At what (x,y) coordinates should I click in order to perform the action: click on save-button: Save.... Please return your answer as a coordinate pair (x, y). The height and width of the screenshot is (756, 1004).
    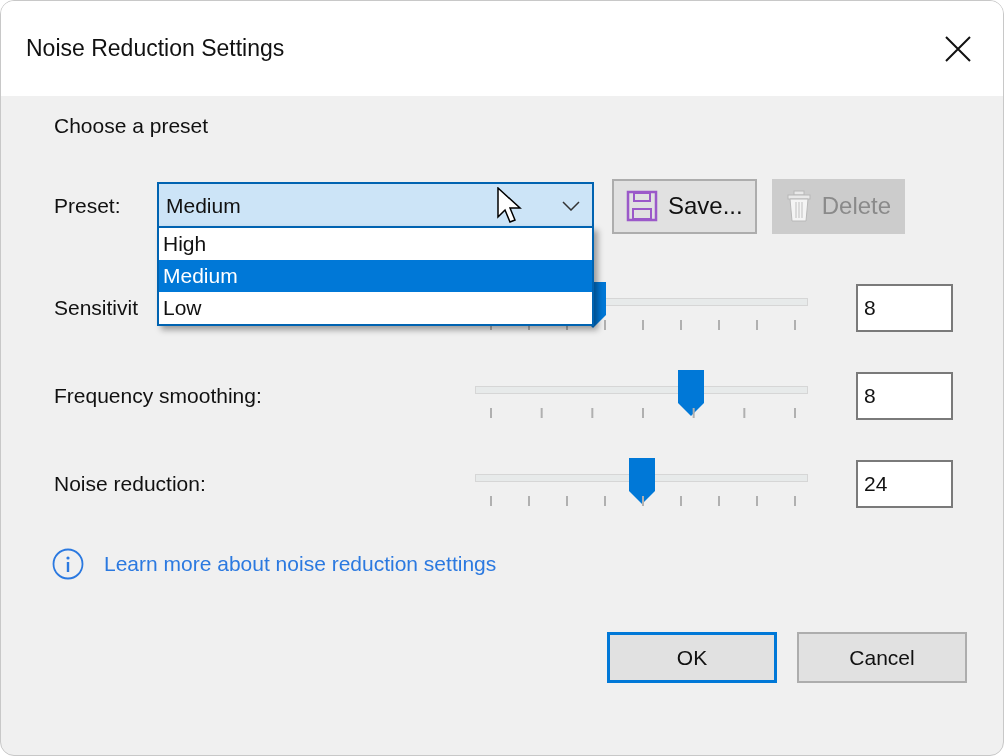
    Looking at the image, I should click on (684, 206).